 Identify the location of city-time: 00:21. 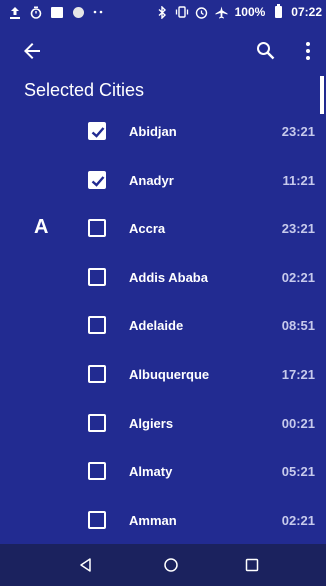
(298, 423).